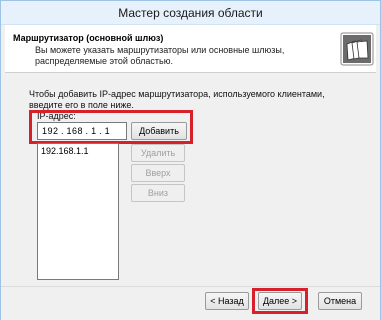 The width and height of the screenshot is (381, 320). What do you see at coordinates (56, 116) in the screenshot?
I see `ip-address-label: IP-адрес:` at bounding box center [56, 116].